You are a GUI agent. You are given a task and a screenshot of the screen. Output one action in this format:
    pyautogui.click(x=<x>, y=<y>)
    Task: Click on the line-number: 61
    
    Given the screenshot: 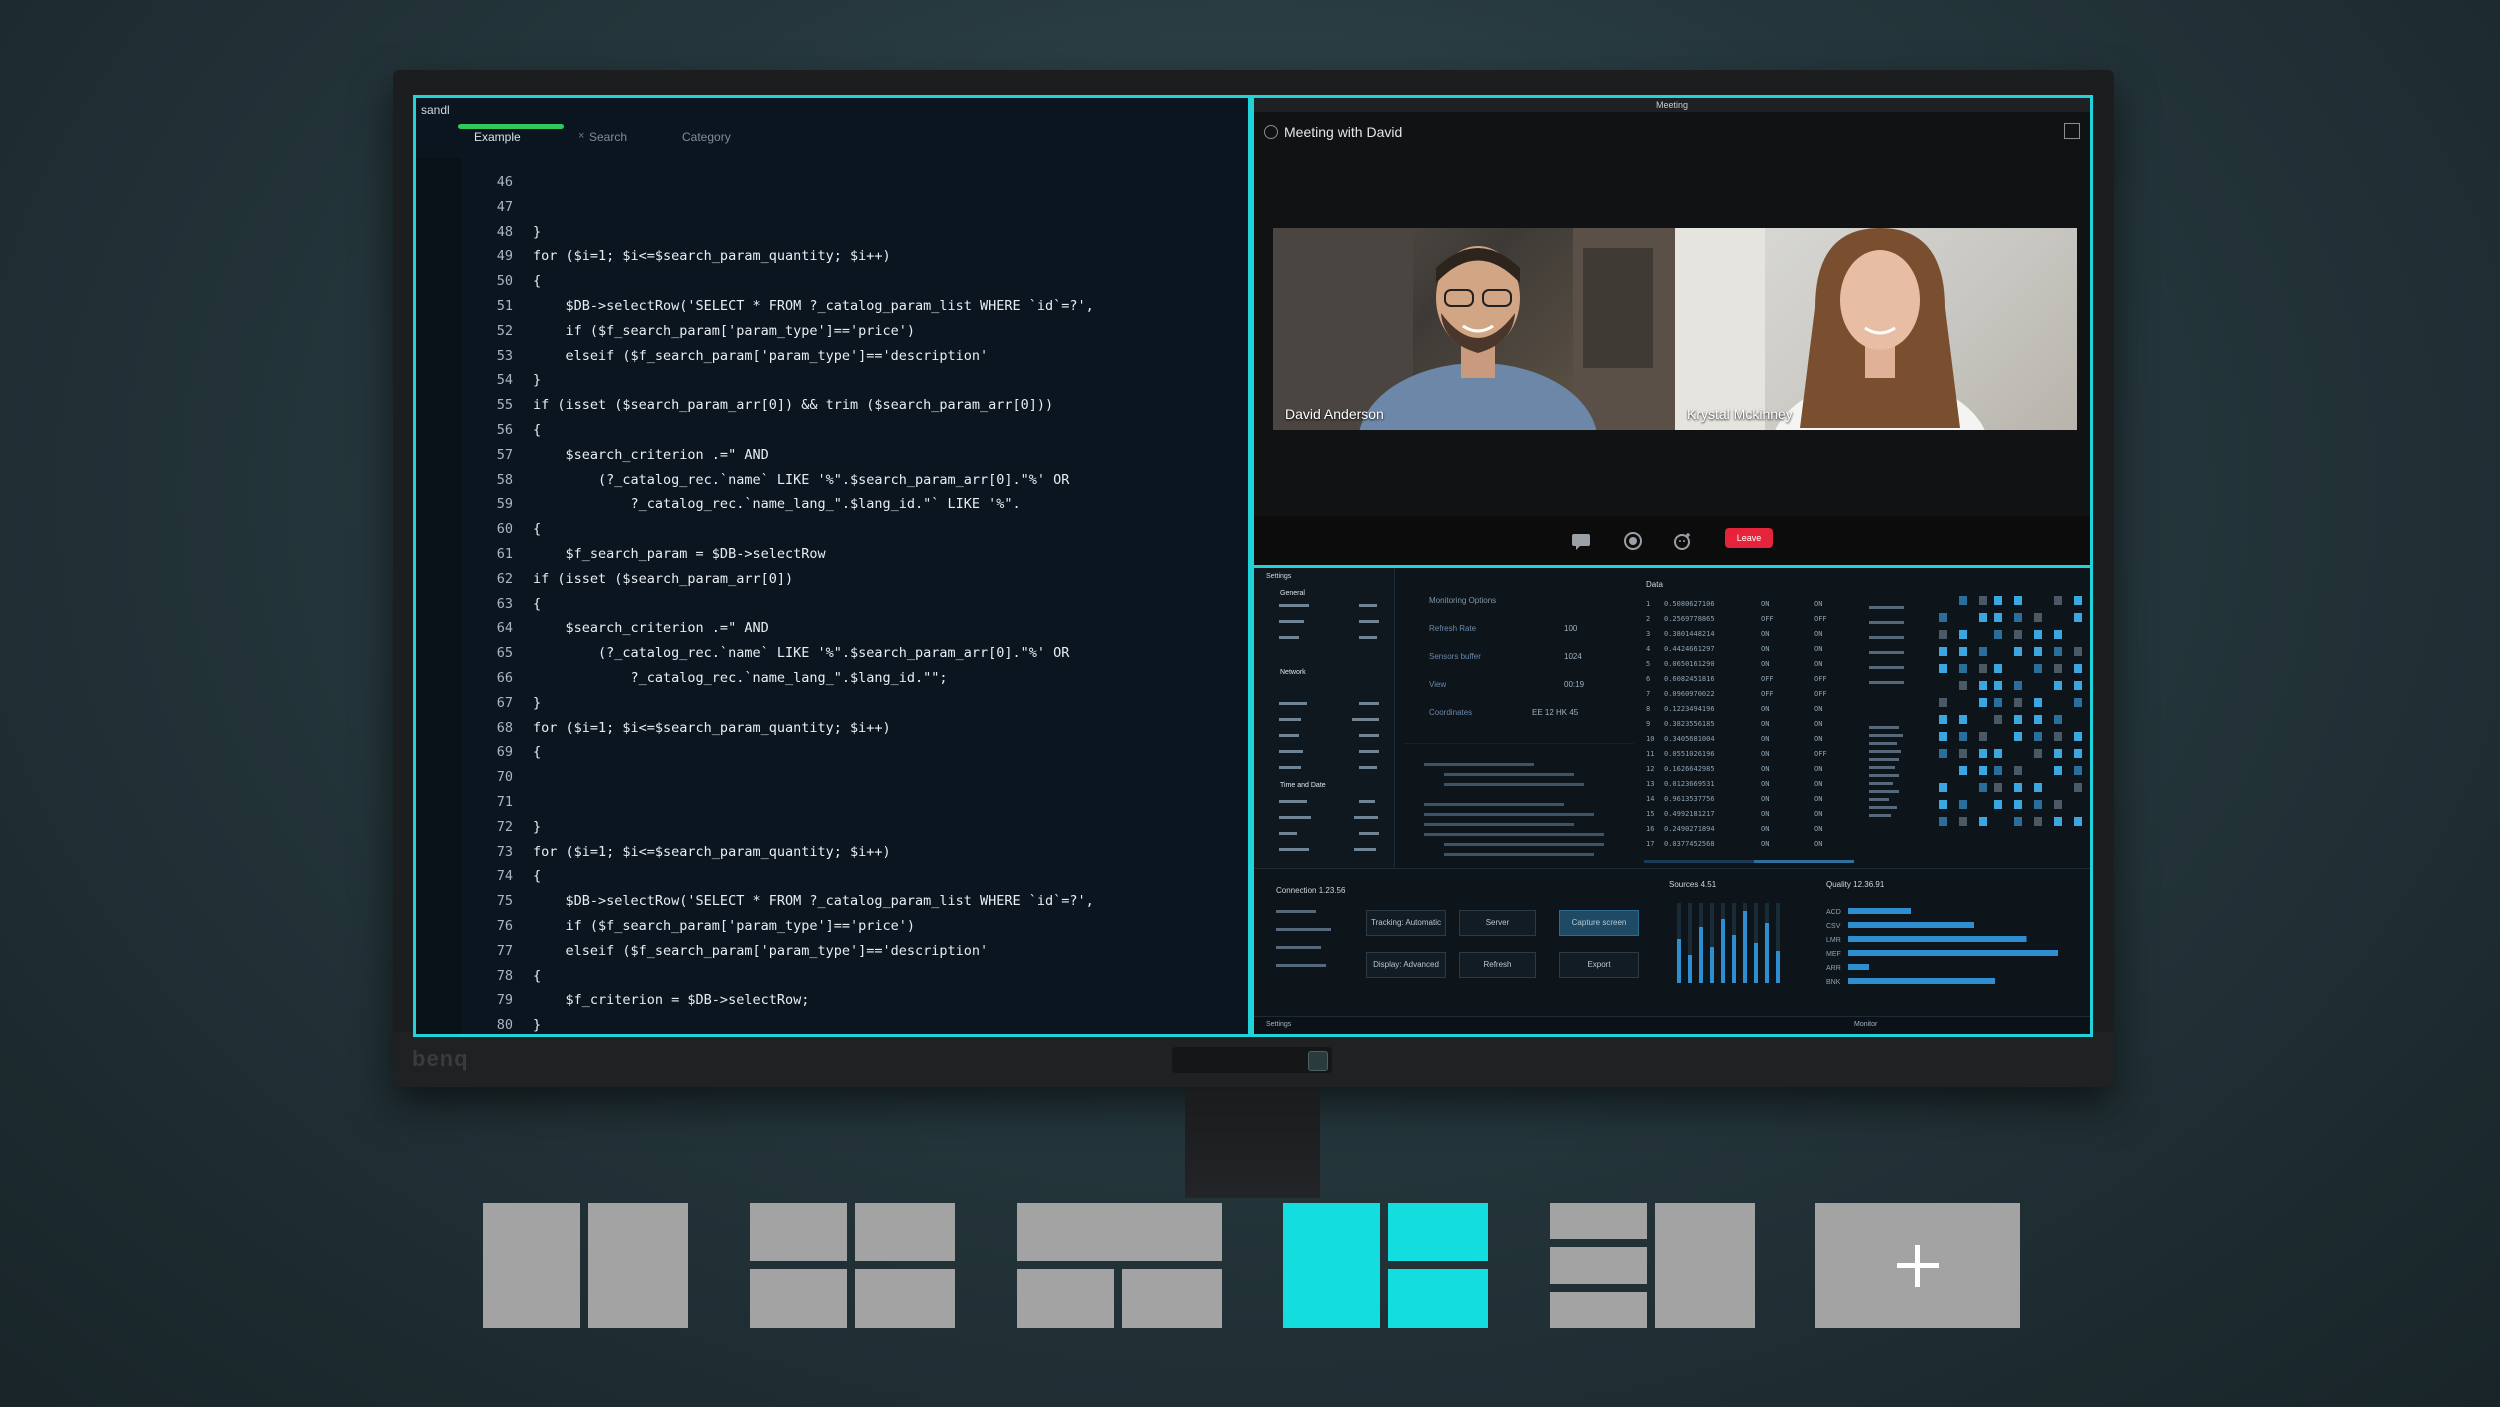 What is the action you would take?
    pyautogui.click(x=504, y=553)
    